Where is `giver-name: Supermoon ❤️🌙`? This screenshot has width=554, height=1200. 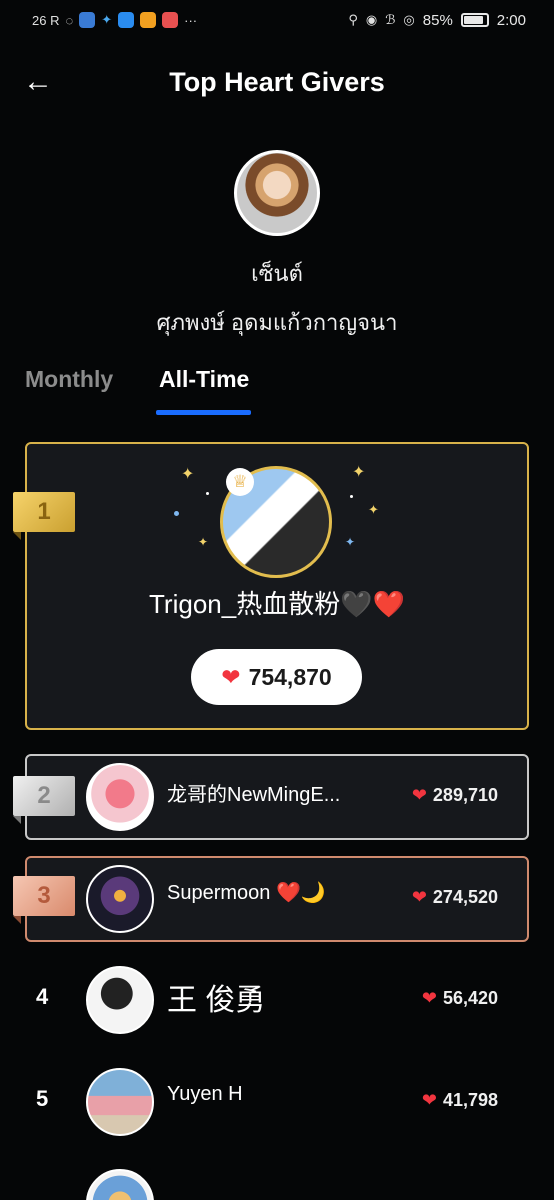 giver-name: Supermoon ❤️🌙 is located at coordinates (246, 893).